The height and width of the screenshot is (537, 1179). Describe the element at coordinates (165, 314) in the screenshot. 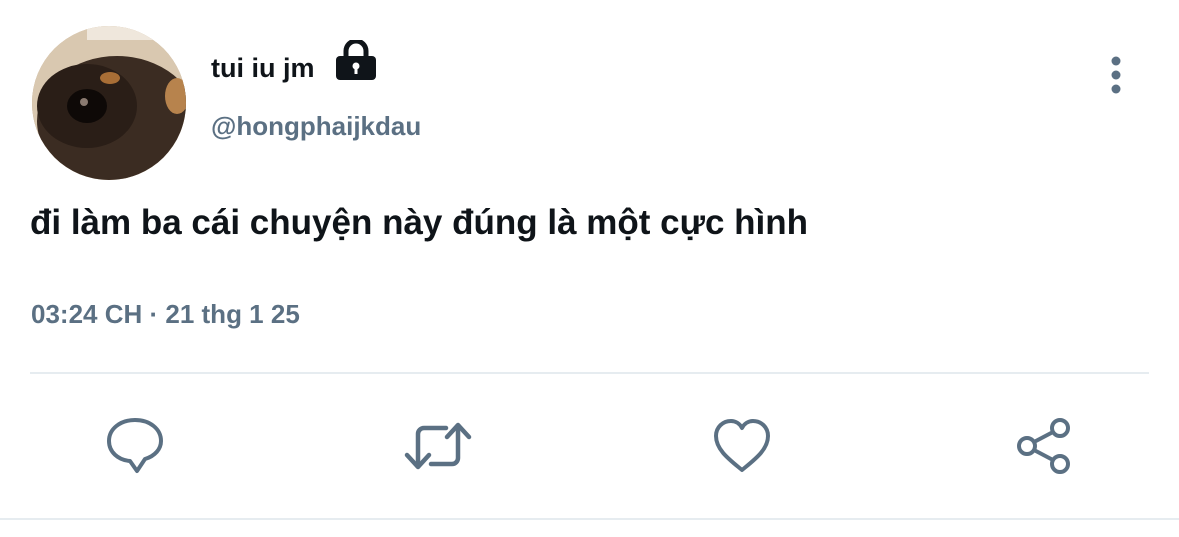

I see `tweet-timestamp: 03:24 CH · 21 thg 1 25` at that location.